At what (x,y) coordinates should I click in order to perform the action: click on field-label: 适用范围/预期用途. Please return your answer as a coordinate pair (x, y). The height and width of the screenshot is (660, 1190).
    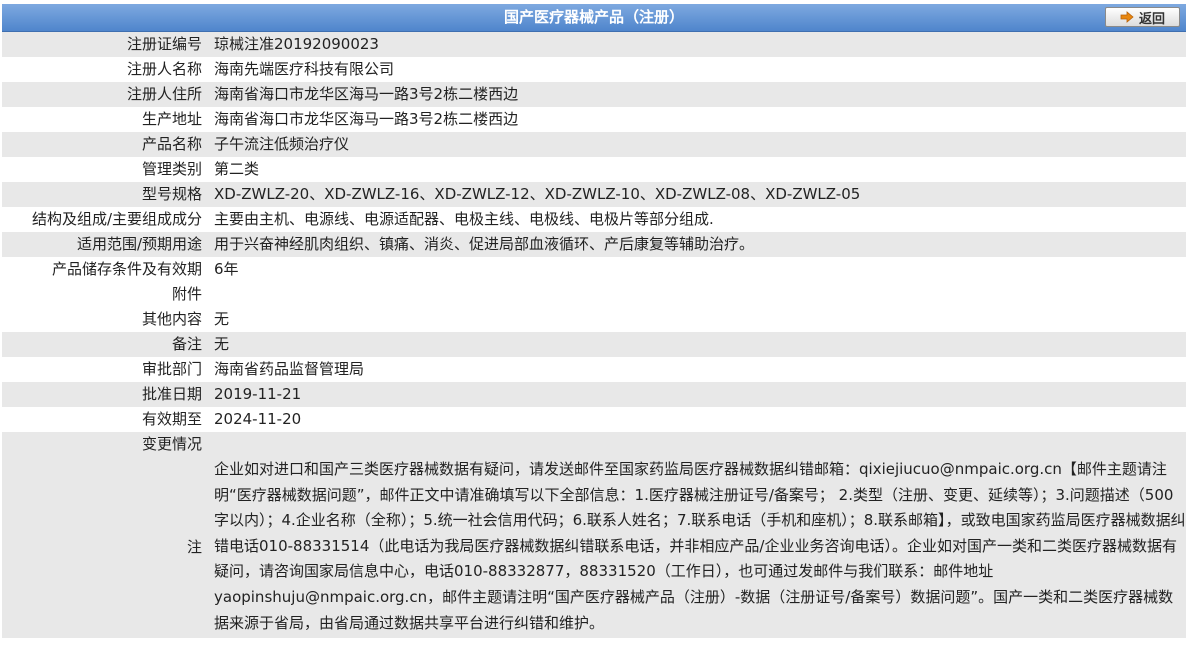
    Looking at the image, I should click on (103, 244).